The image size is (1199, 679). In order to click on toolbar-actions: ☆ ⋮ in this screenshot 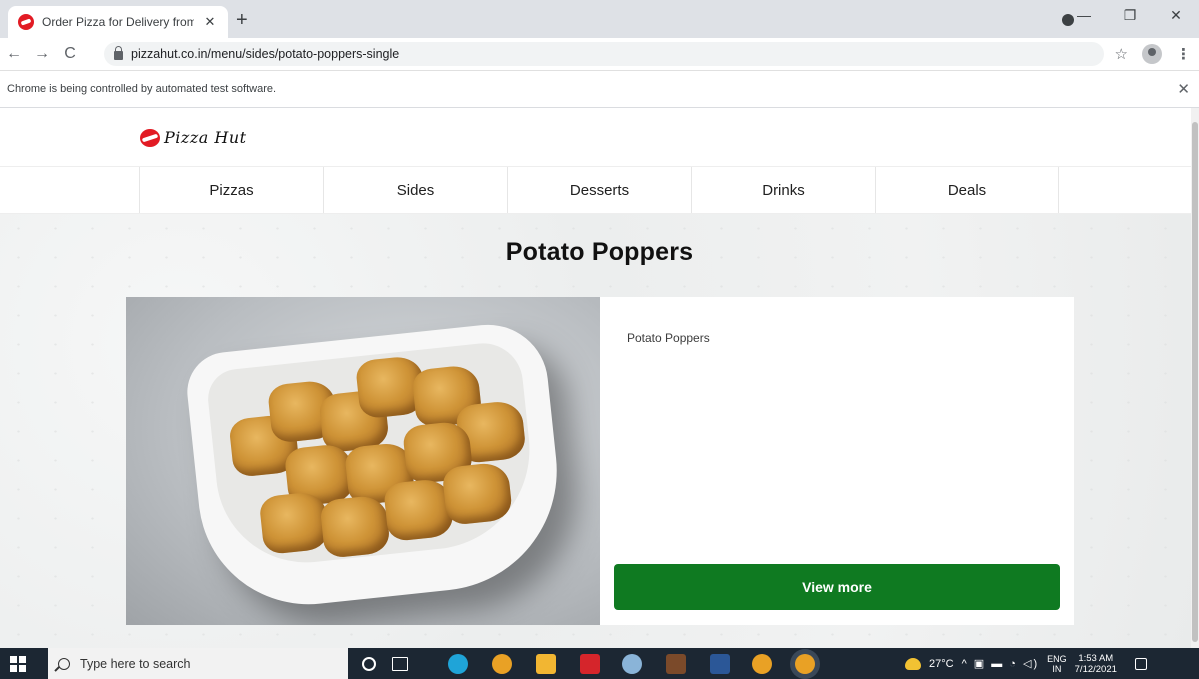, I will do `click(1153, 54)`.